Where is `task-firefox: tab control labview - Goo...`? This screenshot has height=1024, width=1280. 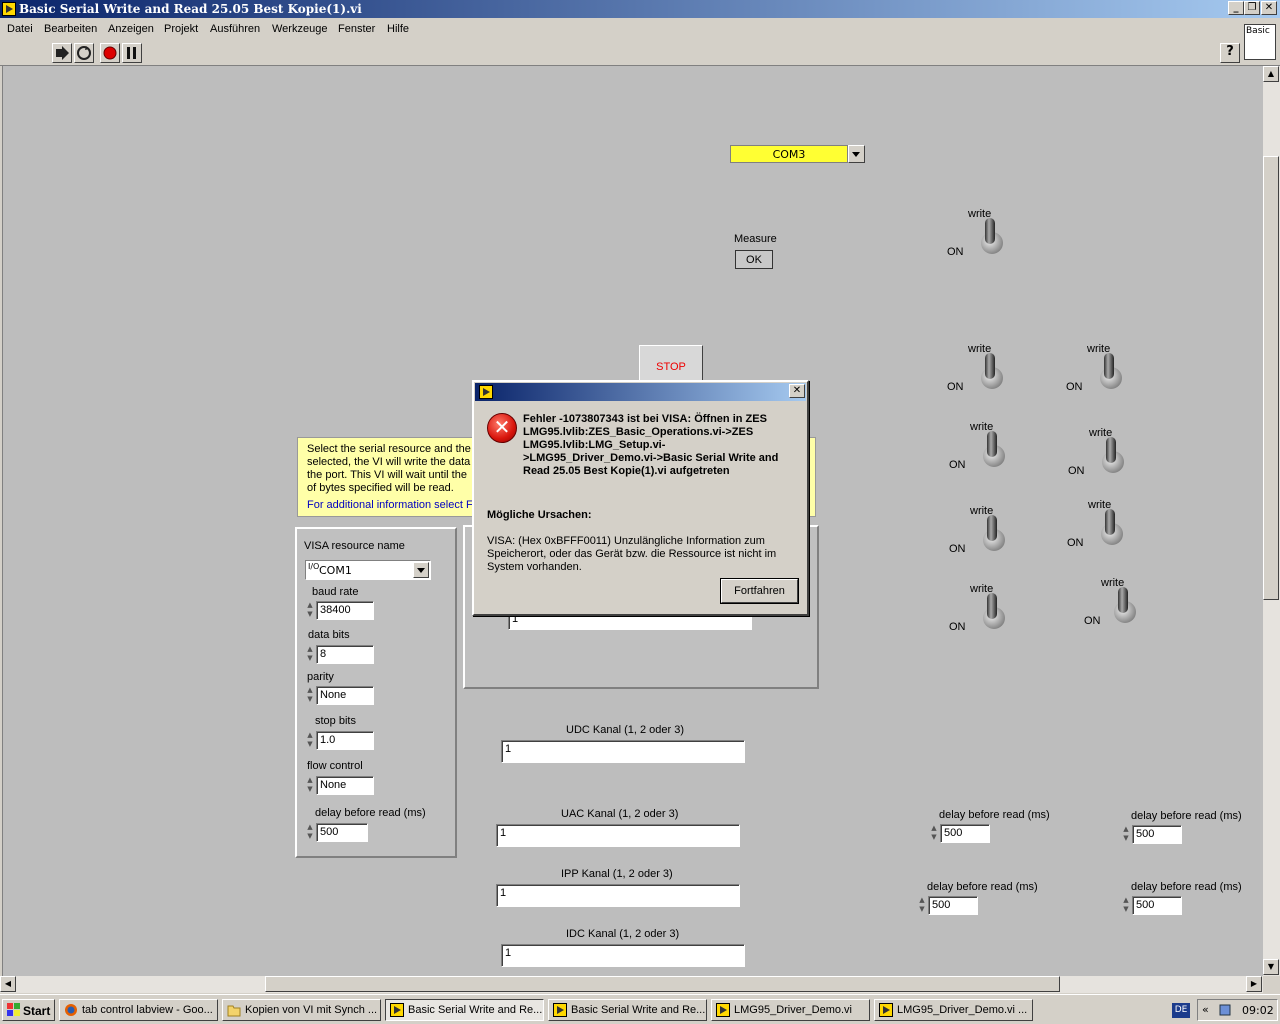
task-firefox: tab control labview - Goo... is located at coordinates (138, 1010).